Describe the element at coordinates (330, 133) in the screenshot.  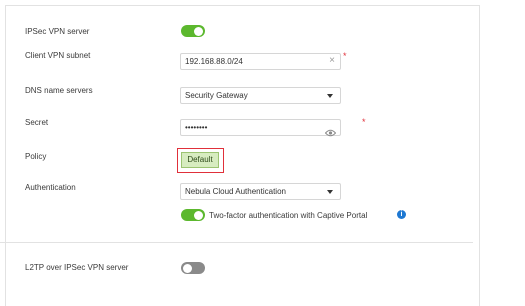
I see `eye-icon` at that location.